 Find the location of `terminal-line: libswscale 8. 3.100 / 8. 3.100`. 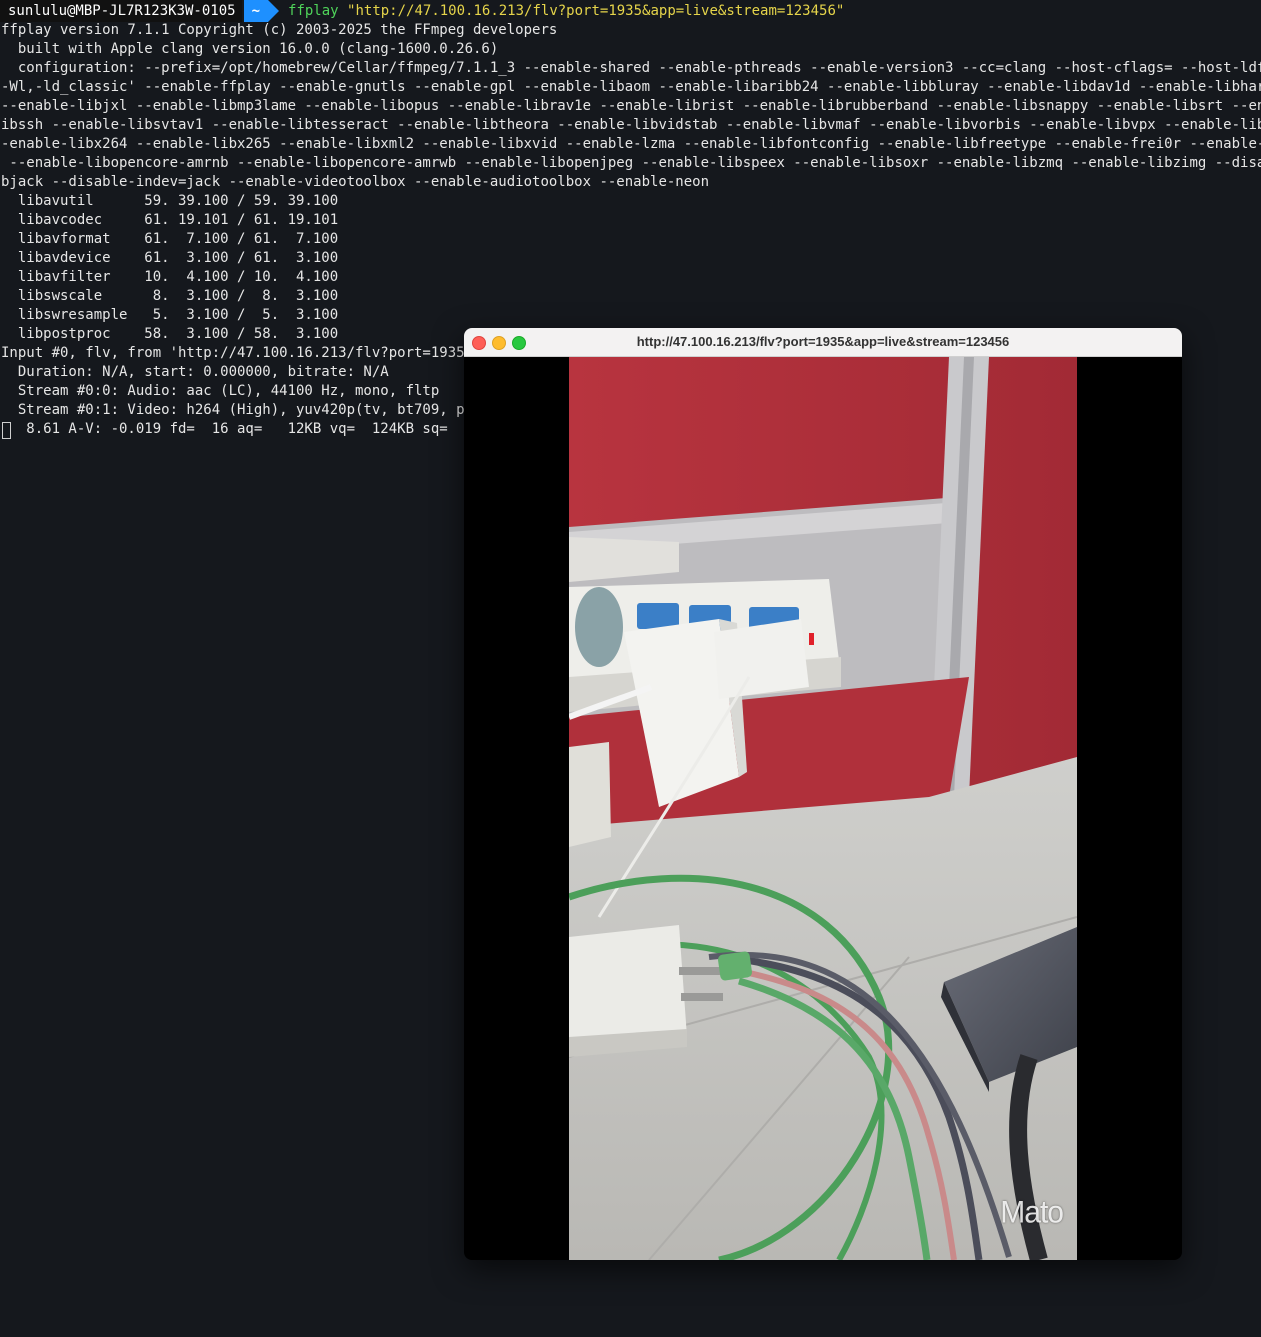

terminal-line: libswscale 8. 3.100 / 8. 3.100 is located at coordinates (170, 296).